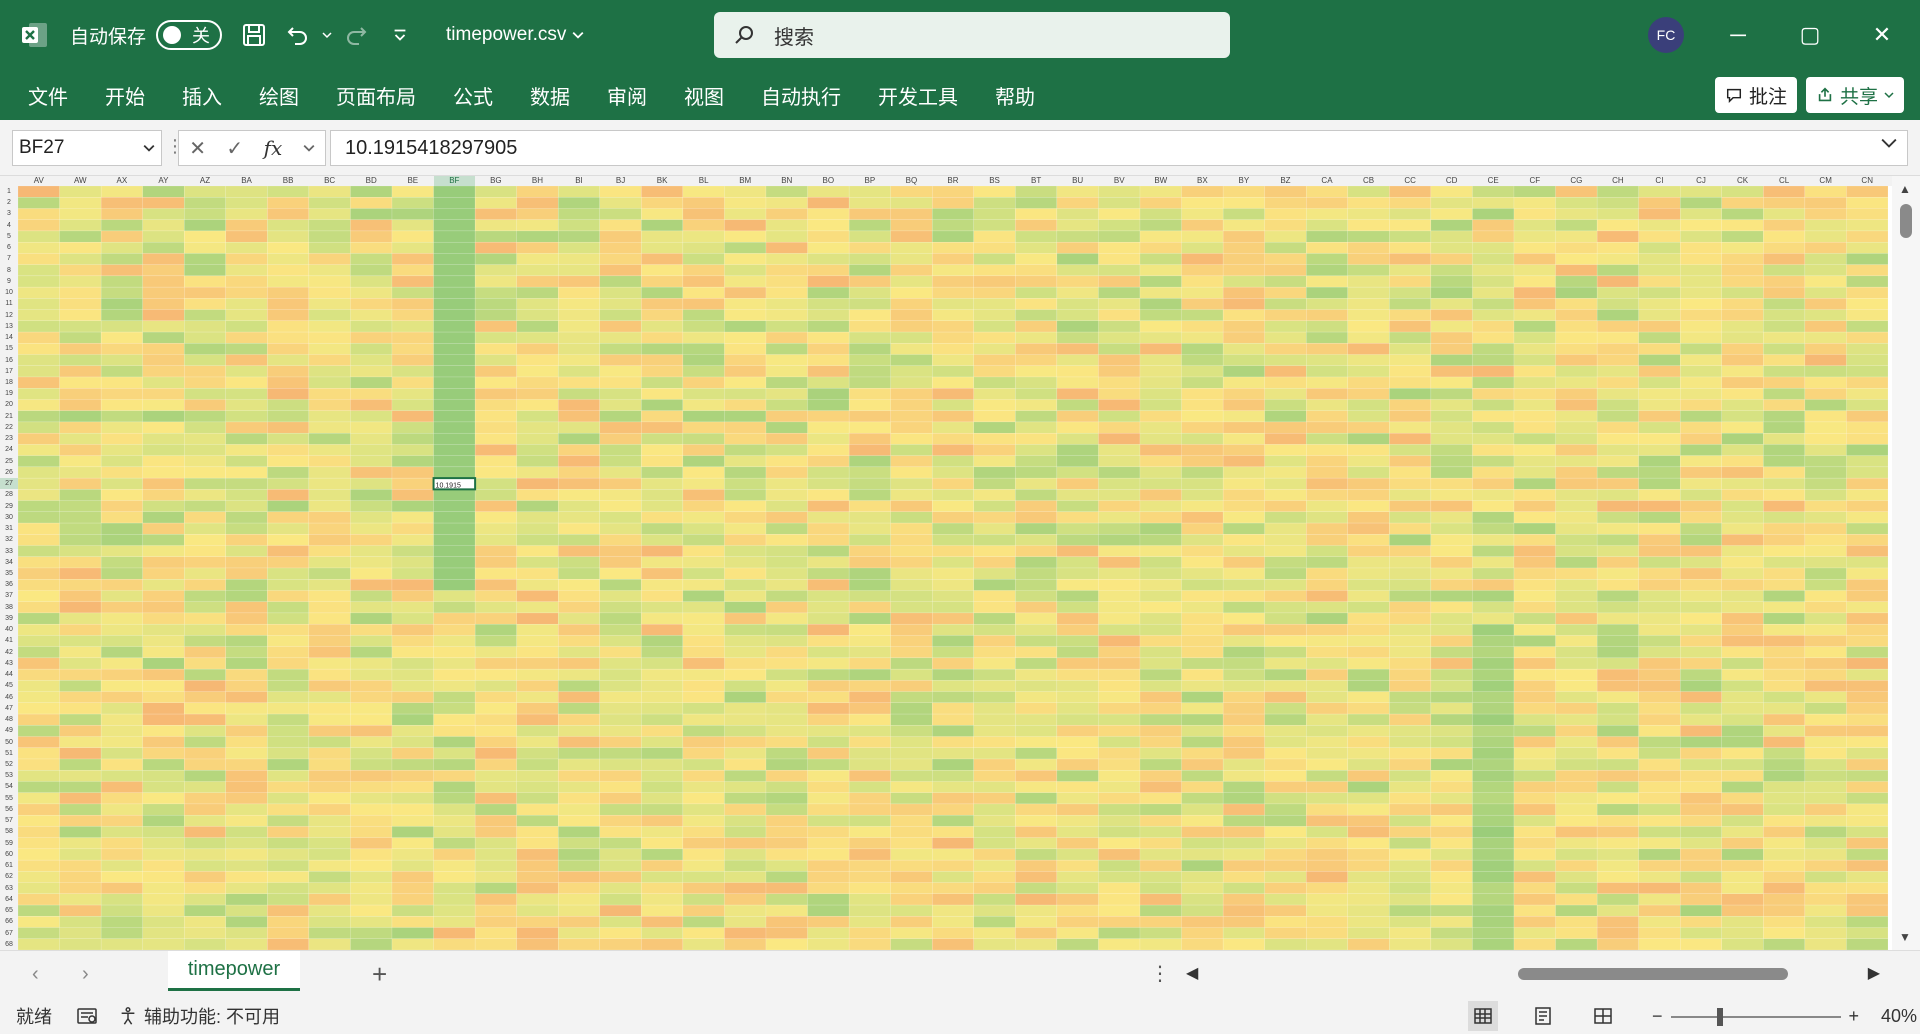 The width and height of the screenshot is (1920, 1034). I want to click on column-header-bh: BH, so click(538, 181).